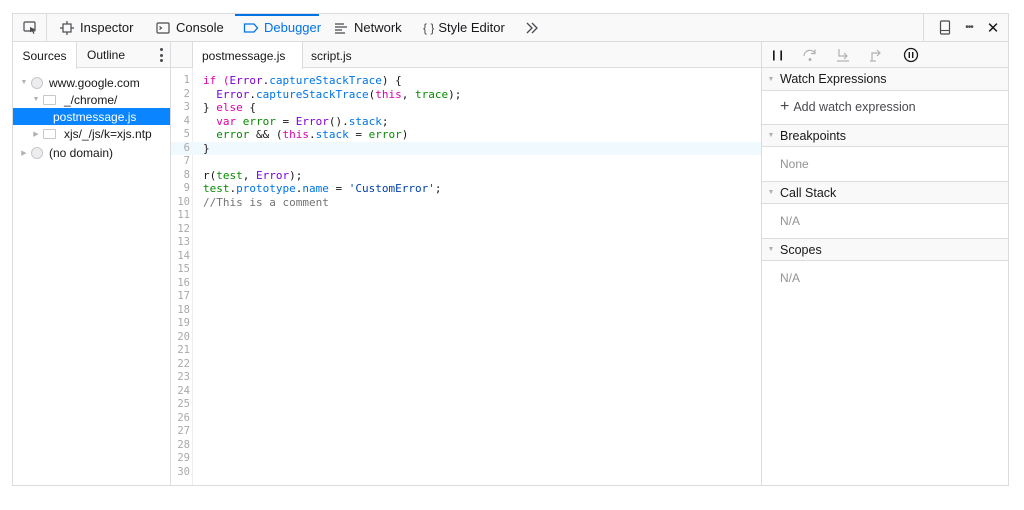 This screenshot has height=510, width=1024. What do you see at coordinates (180, 459) in the screenshot?
I see `line-number: 29` at bounding box center [180, 459].